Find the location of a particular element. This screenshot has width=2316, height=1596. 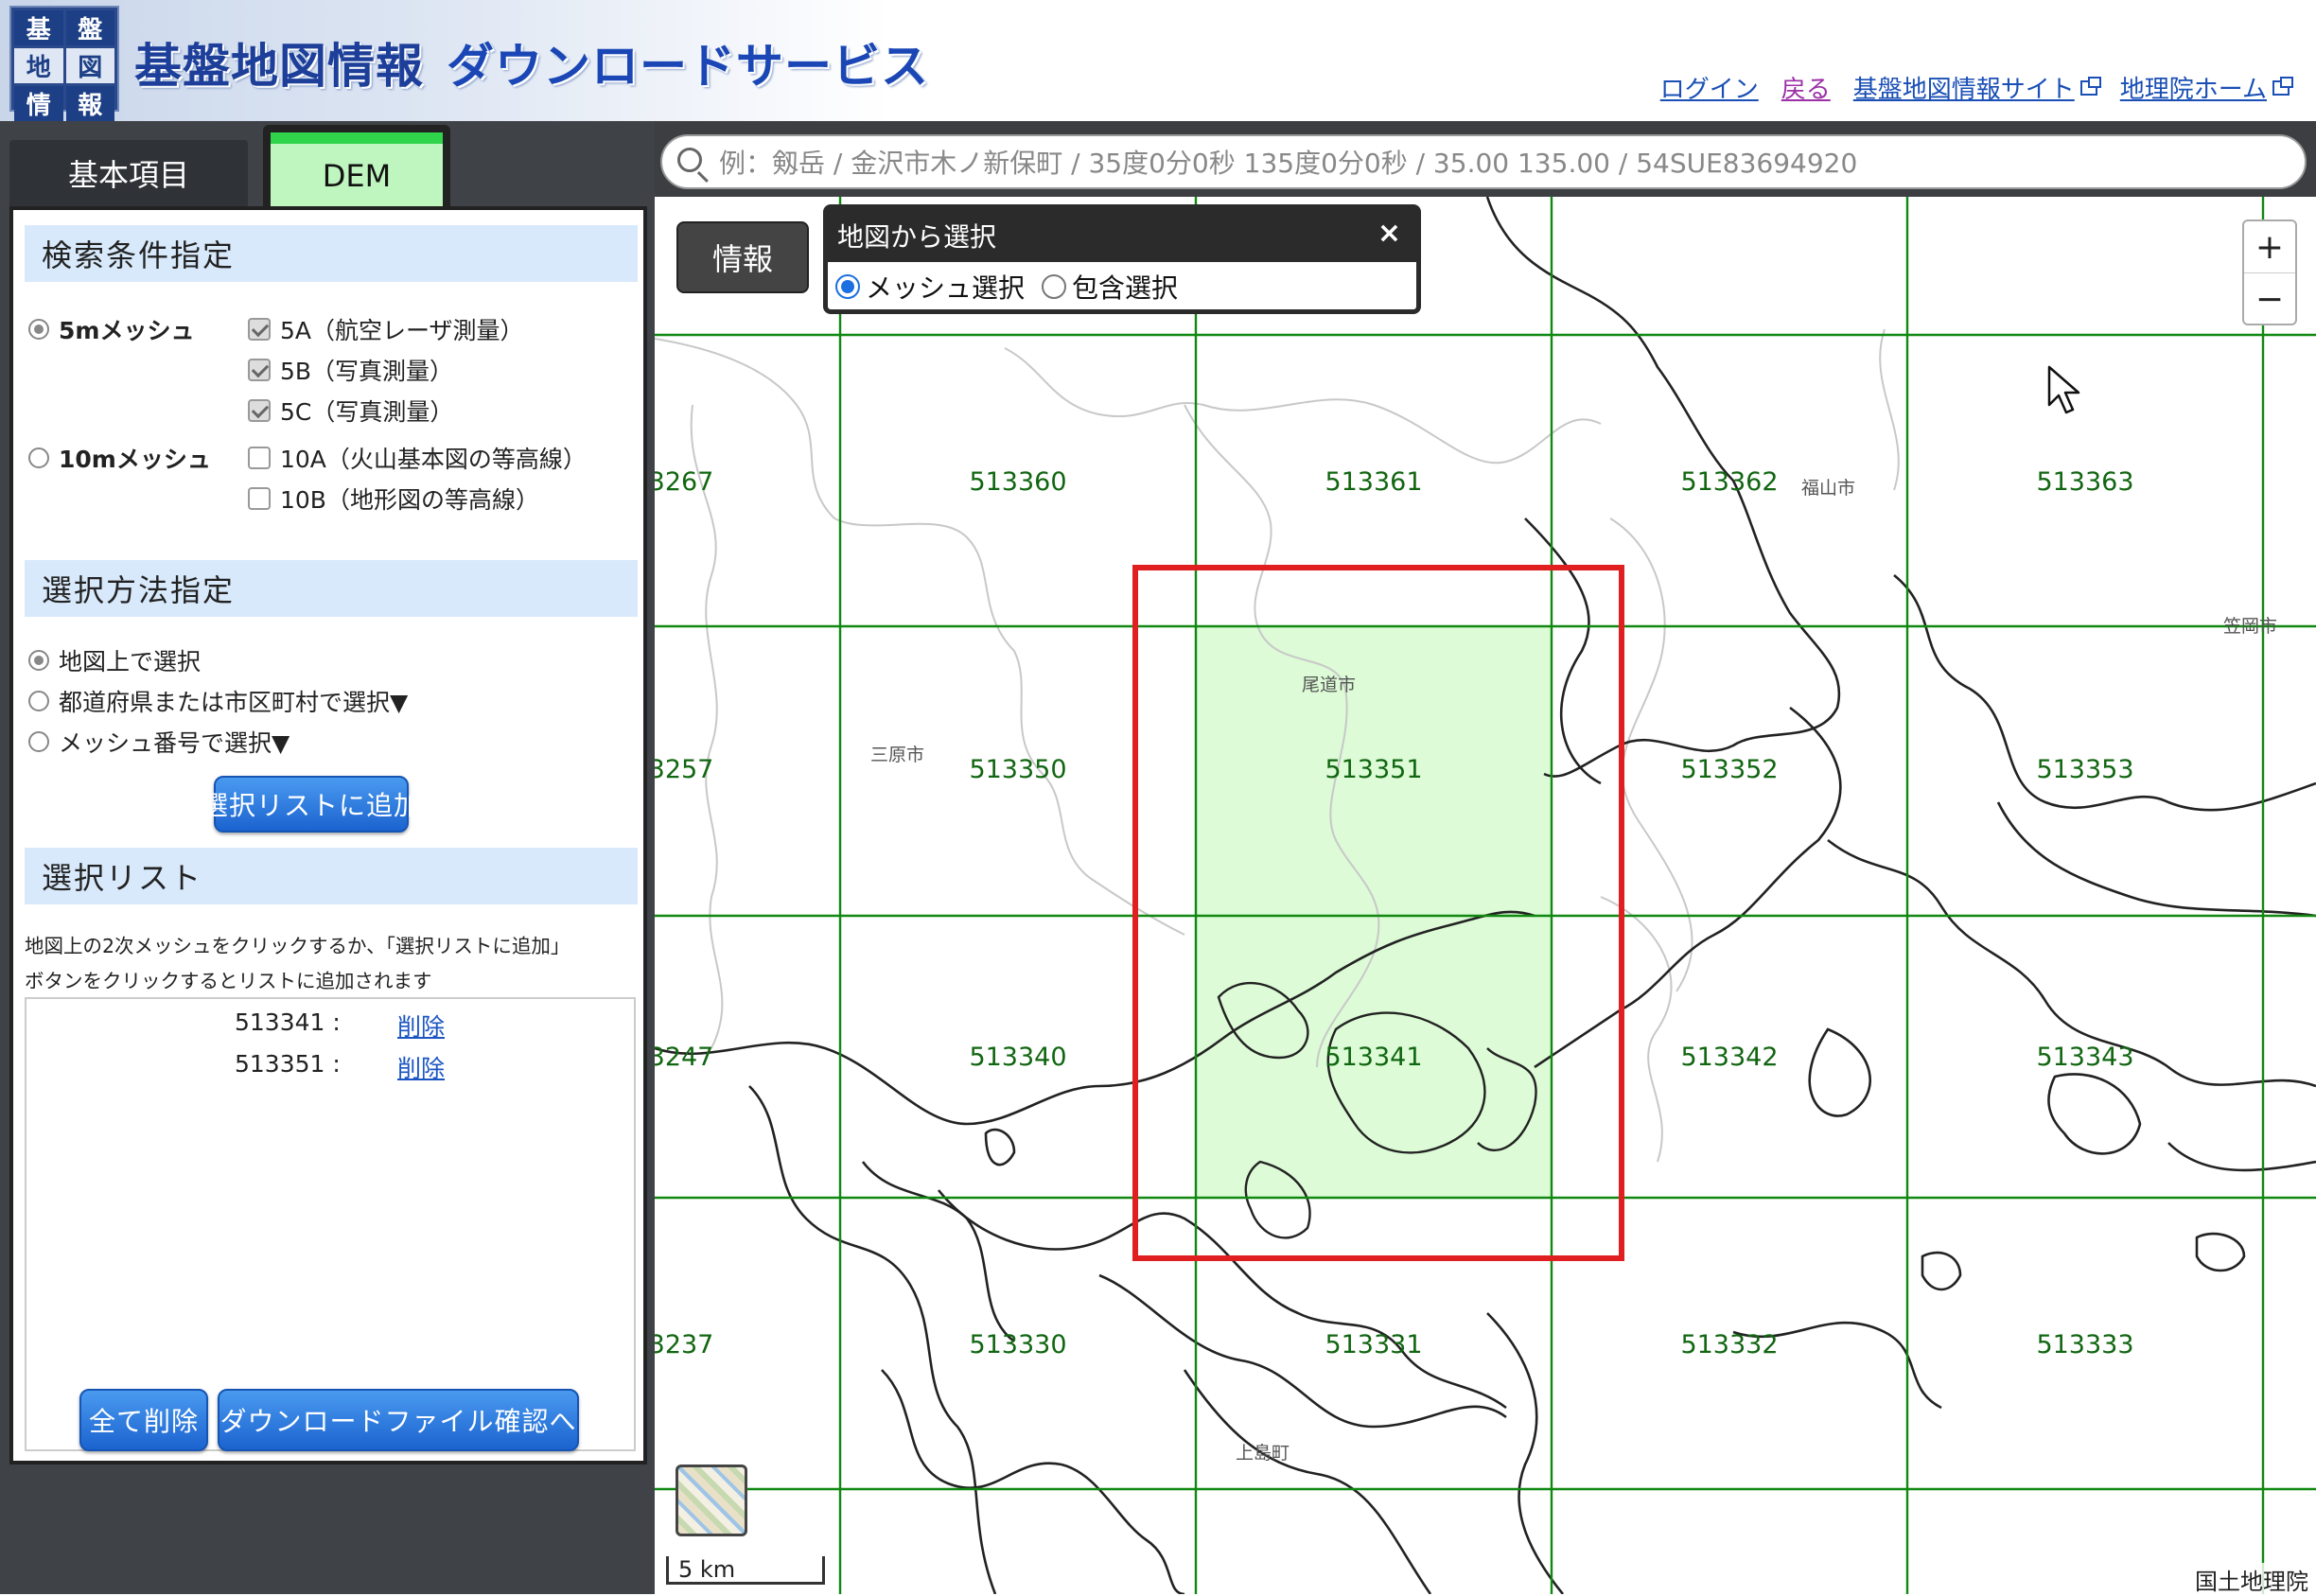

map-select-popup: 地図から選択 × メッシュ選択 包含選択 is located at coordinates (1122, 259).